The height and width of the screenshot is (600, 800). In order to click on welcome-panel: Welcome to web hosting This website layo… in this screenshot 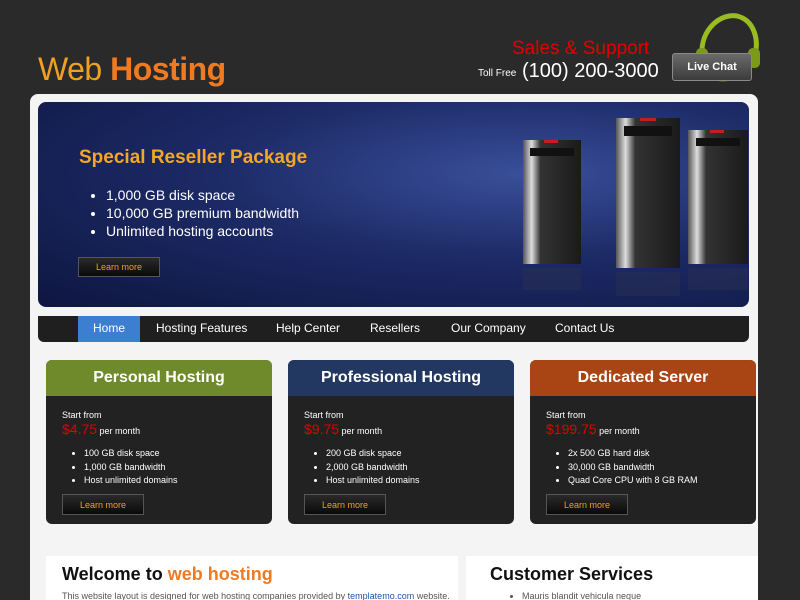, I will do `click(252, 578)`.